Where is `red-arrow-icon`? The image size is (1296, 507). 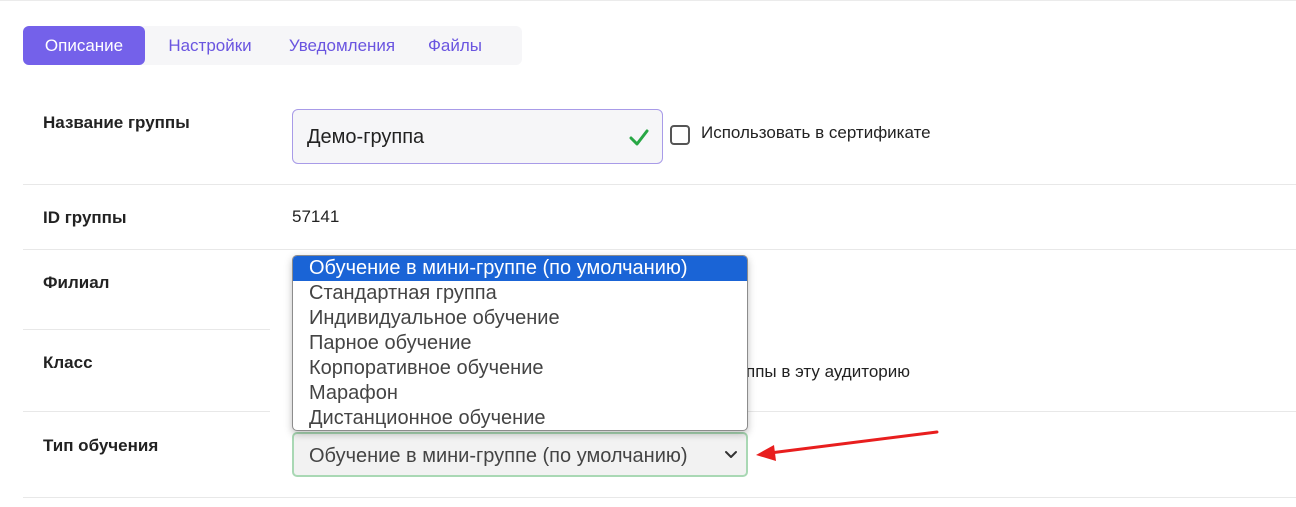
red-arrow-icon is located at coordinates (847, 445).